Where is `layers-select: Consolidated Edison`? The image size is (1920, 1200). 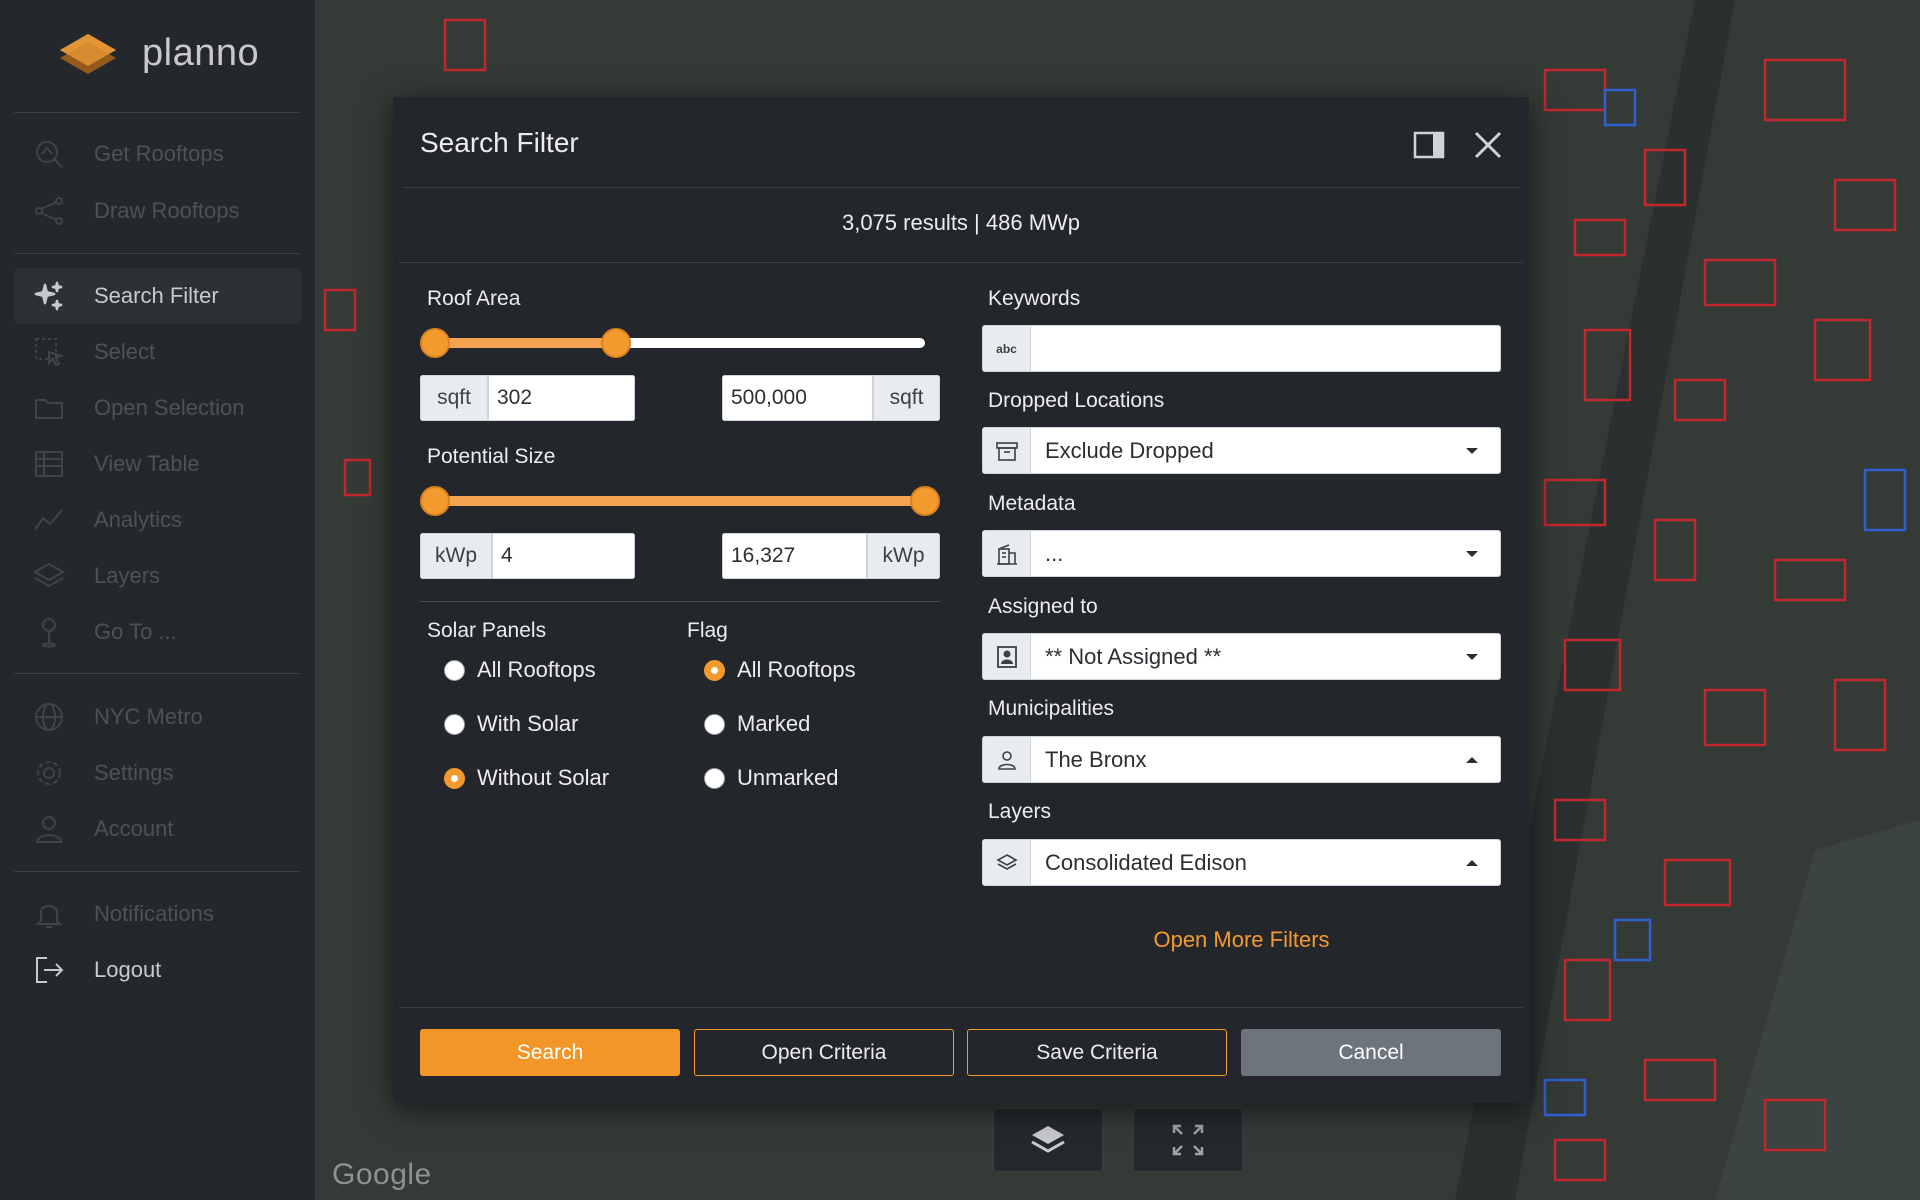
layers-select: Consolidated Edison is located at coordinates (1241, 862).